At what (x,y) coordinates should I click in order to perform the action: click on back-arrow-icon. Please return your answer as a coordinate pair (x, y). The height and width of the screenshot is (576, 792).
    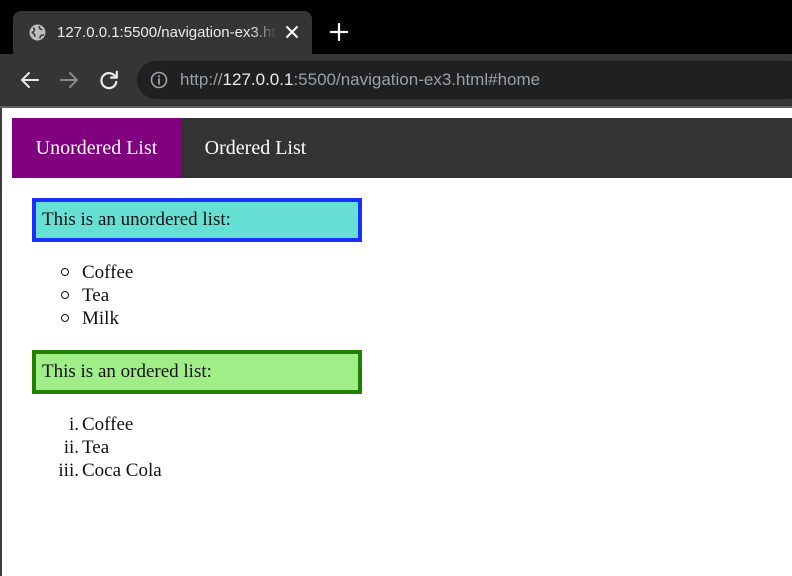
    Looking at the image, I should click on (30, 80).